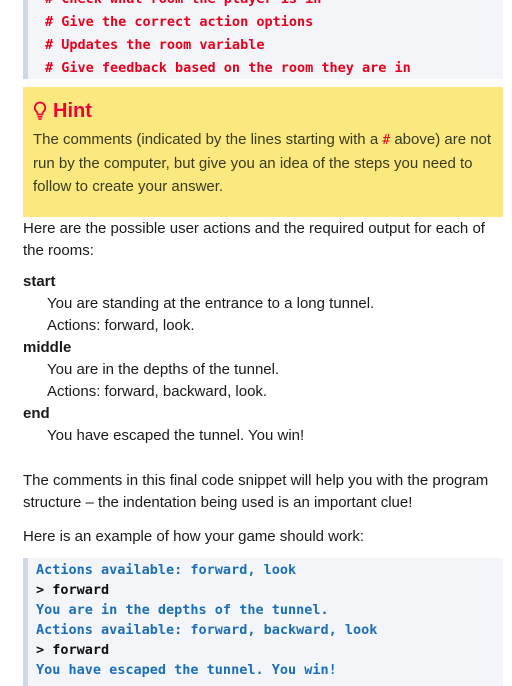  What do you see at coordinates (179, 22) in the screenshot?
I see `code-line: # Give the correct action options` at bounding box center [179, 22].